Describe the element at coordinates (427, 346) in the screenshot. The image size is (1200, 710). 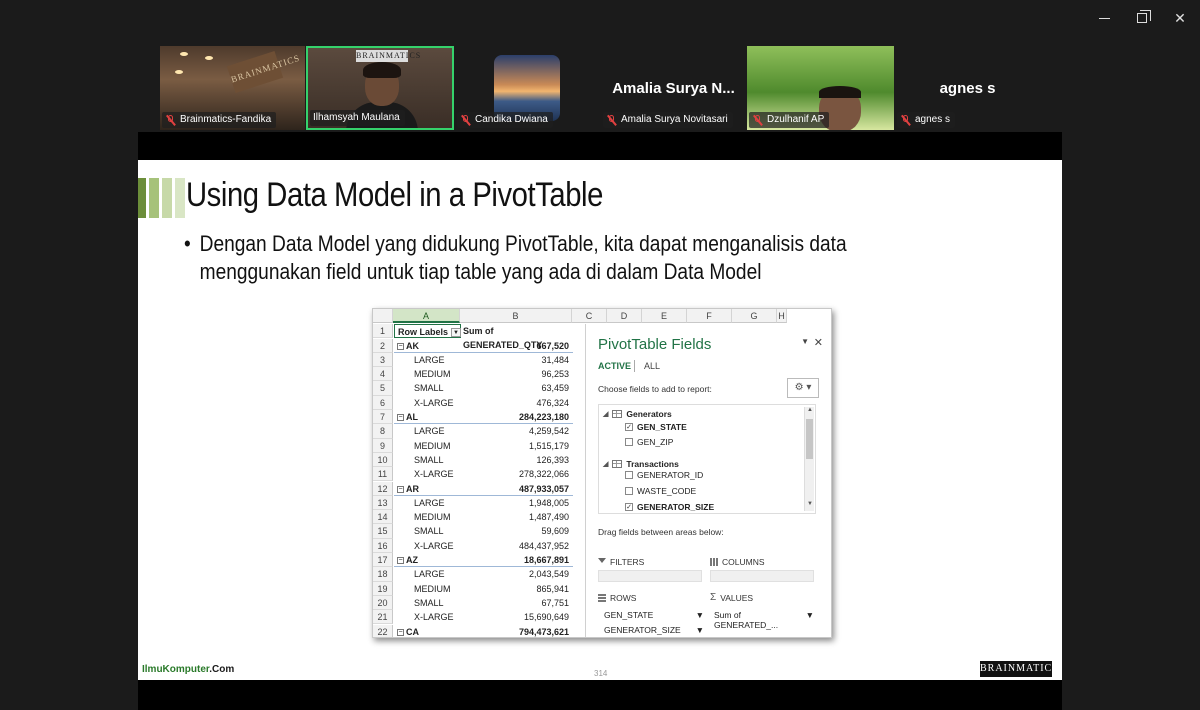
I see `state-row-label: − AK` at that location.